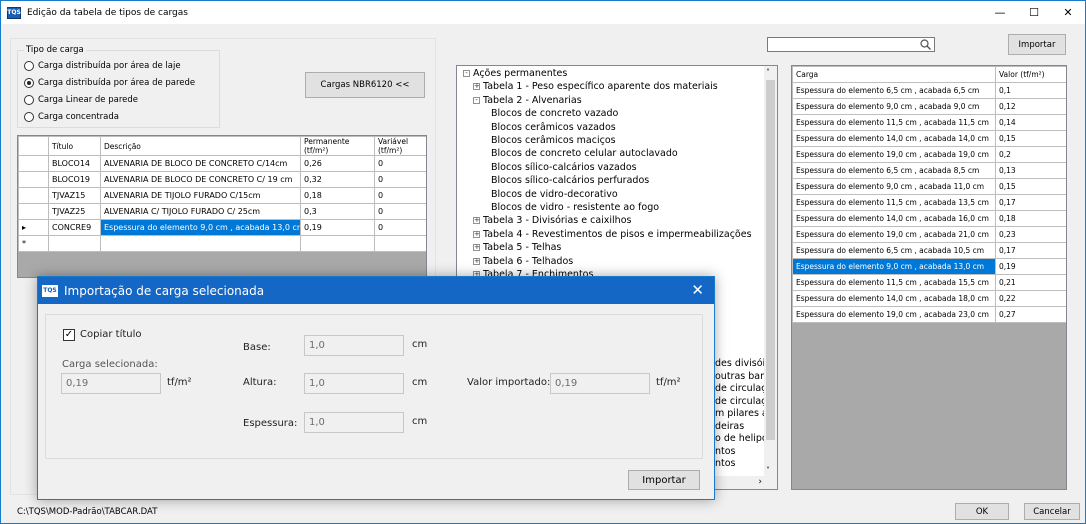 The image size is (1086, 524). What do you see at coordinates (564, 167) in the screenshot?
I see `tree-item: Blocos sílico-calcários vazados` at bounding box center [564, 167].